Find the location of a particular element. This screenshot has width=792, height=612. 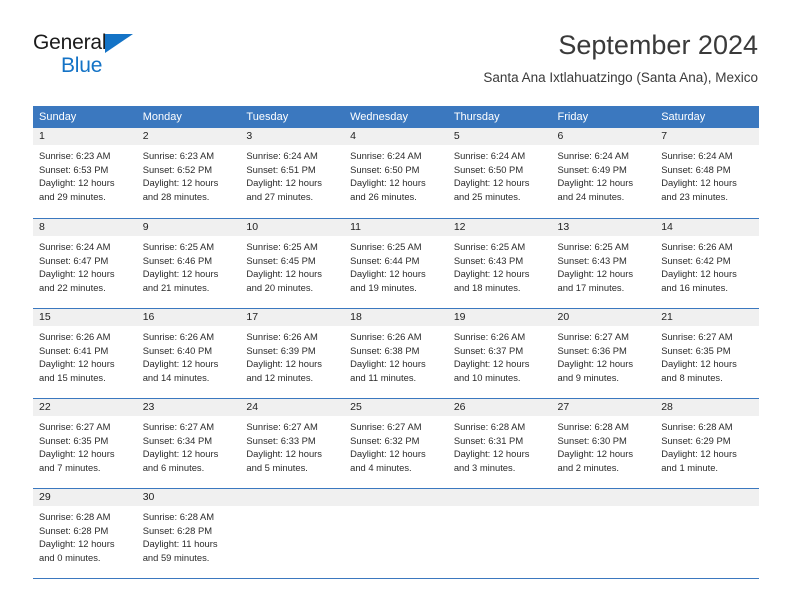

sunset-text: Sunset: 6:51 PM is located at coordinates (281, 169).